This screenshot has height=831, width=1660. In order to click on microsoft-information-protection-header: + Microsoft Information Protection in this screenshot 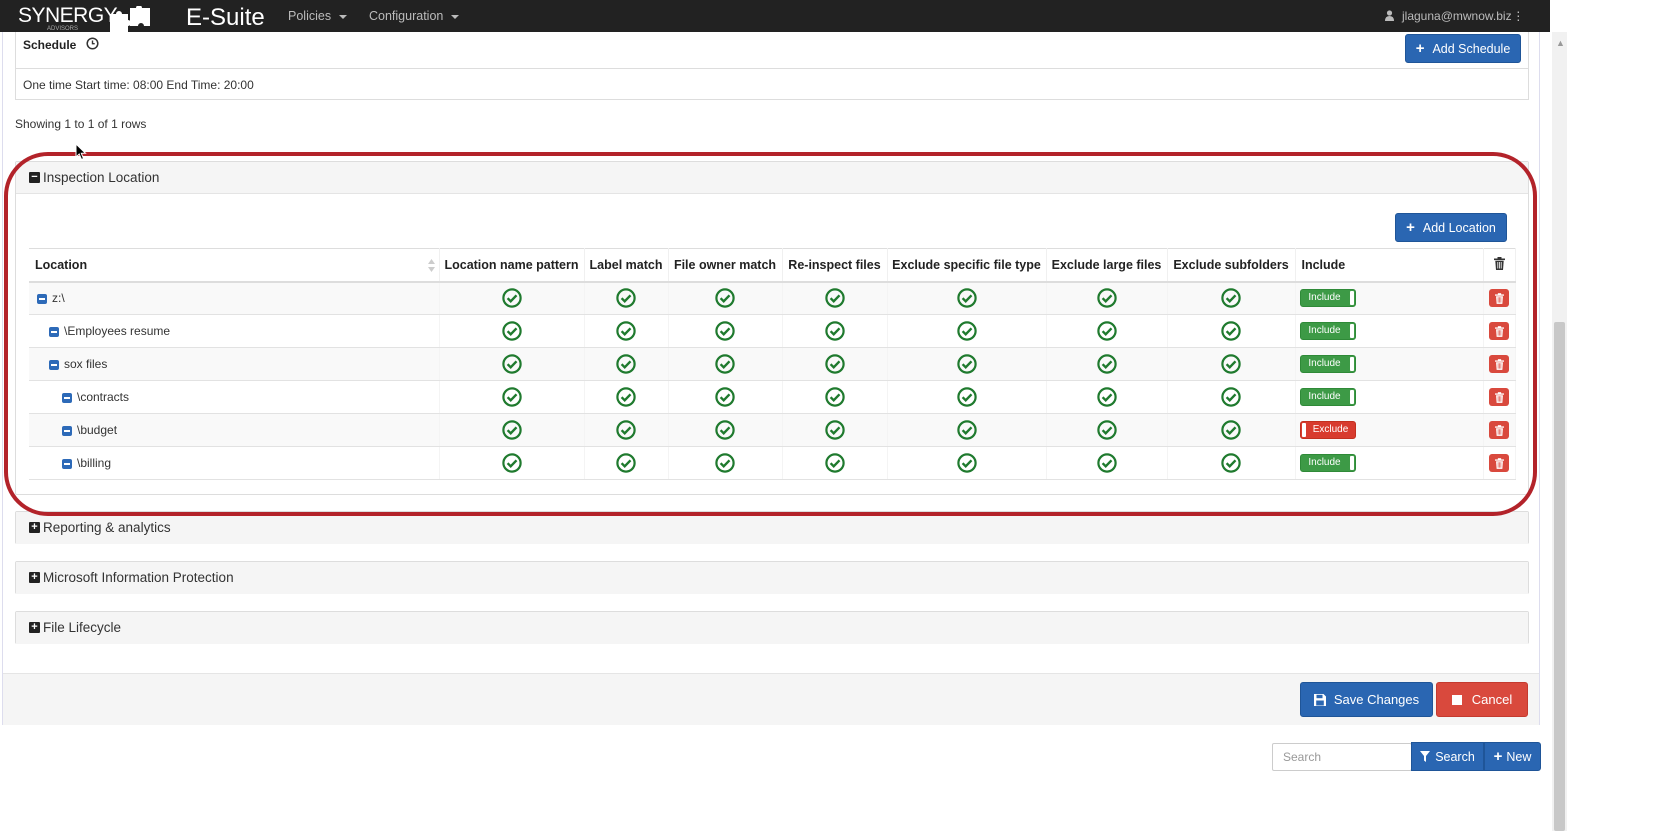, I will do `click(772, 578)`.